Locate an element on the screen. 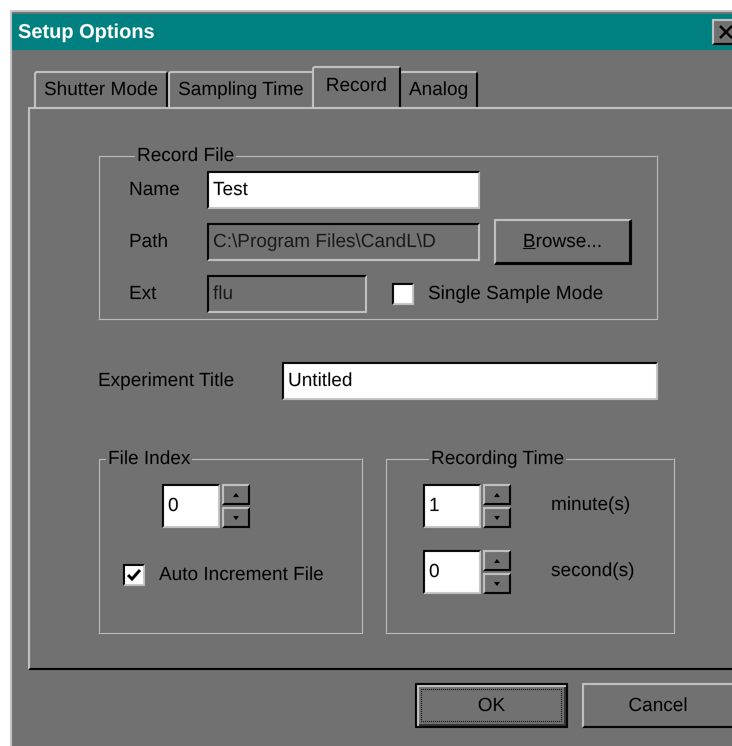 Image resolution: width=732 pixels, height=746 pixels. checkmark-icon is located at coordinates (134, 575).